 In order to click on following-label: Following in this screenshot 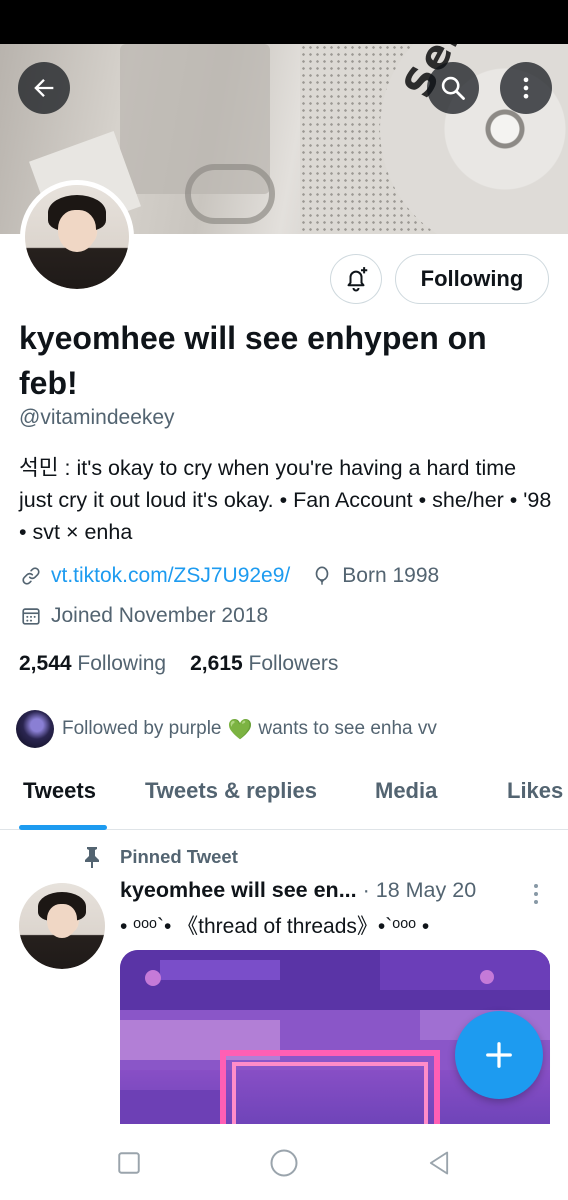, I will do `click(122, 663)`.